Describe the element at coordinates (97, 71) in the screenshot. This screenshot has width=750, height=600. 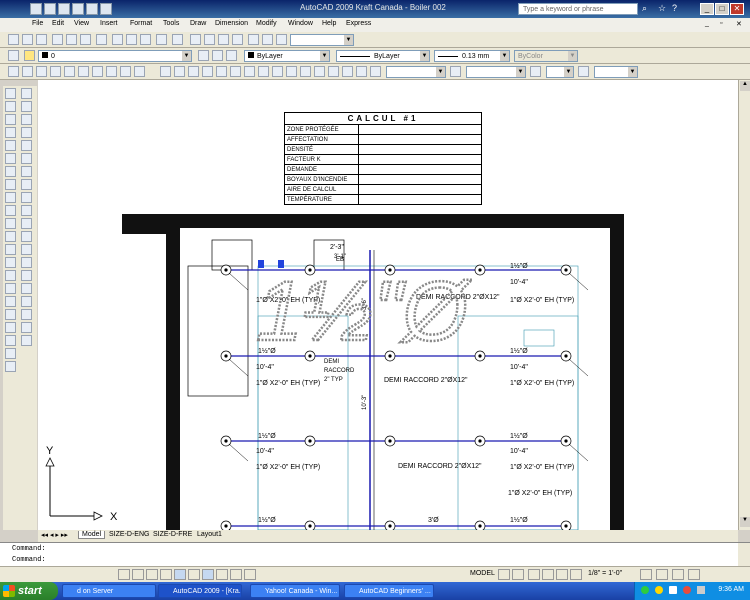
I see `snap-tangent-icon` at that location.